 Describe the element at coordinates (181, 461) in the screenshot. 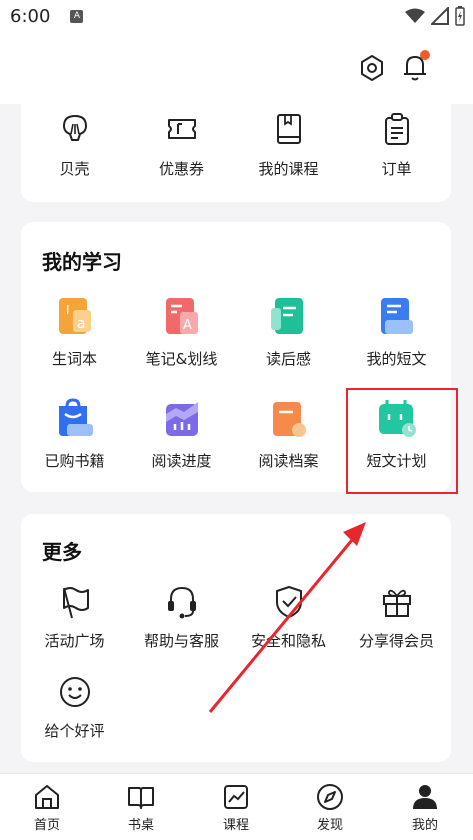

I see `reading-progress-label: 阅读进度` at that location.